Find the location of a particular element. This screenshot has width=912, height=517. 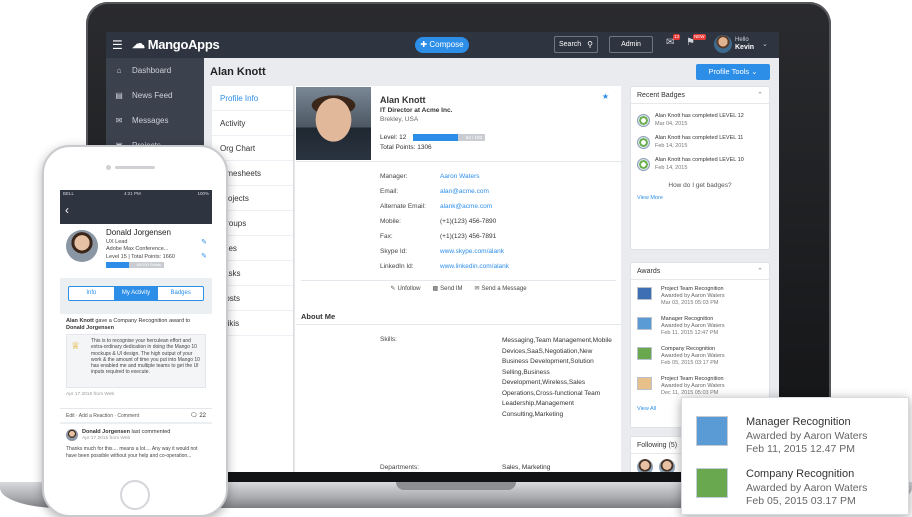

search-button: Search ⚲ is located at coordinates (576, 44).